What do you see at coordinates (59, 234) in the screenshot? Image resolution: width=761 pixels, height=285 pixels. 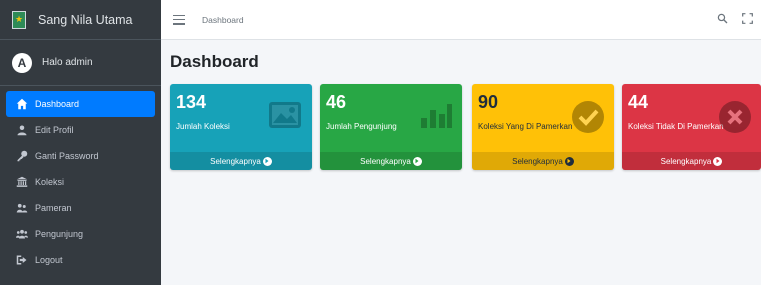 I see `sidebar-item-label: Pengunjung` at bounding box center [59, 234].